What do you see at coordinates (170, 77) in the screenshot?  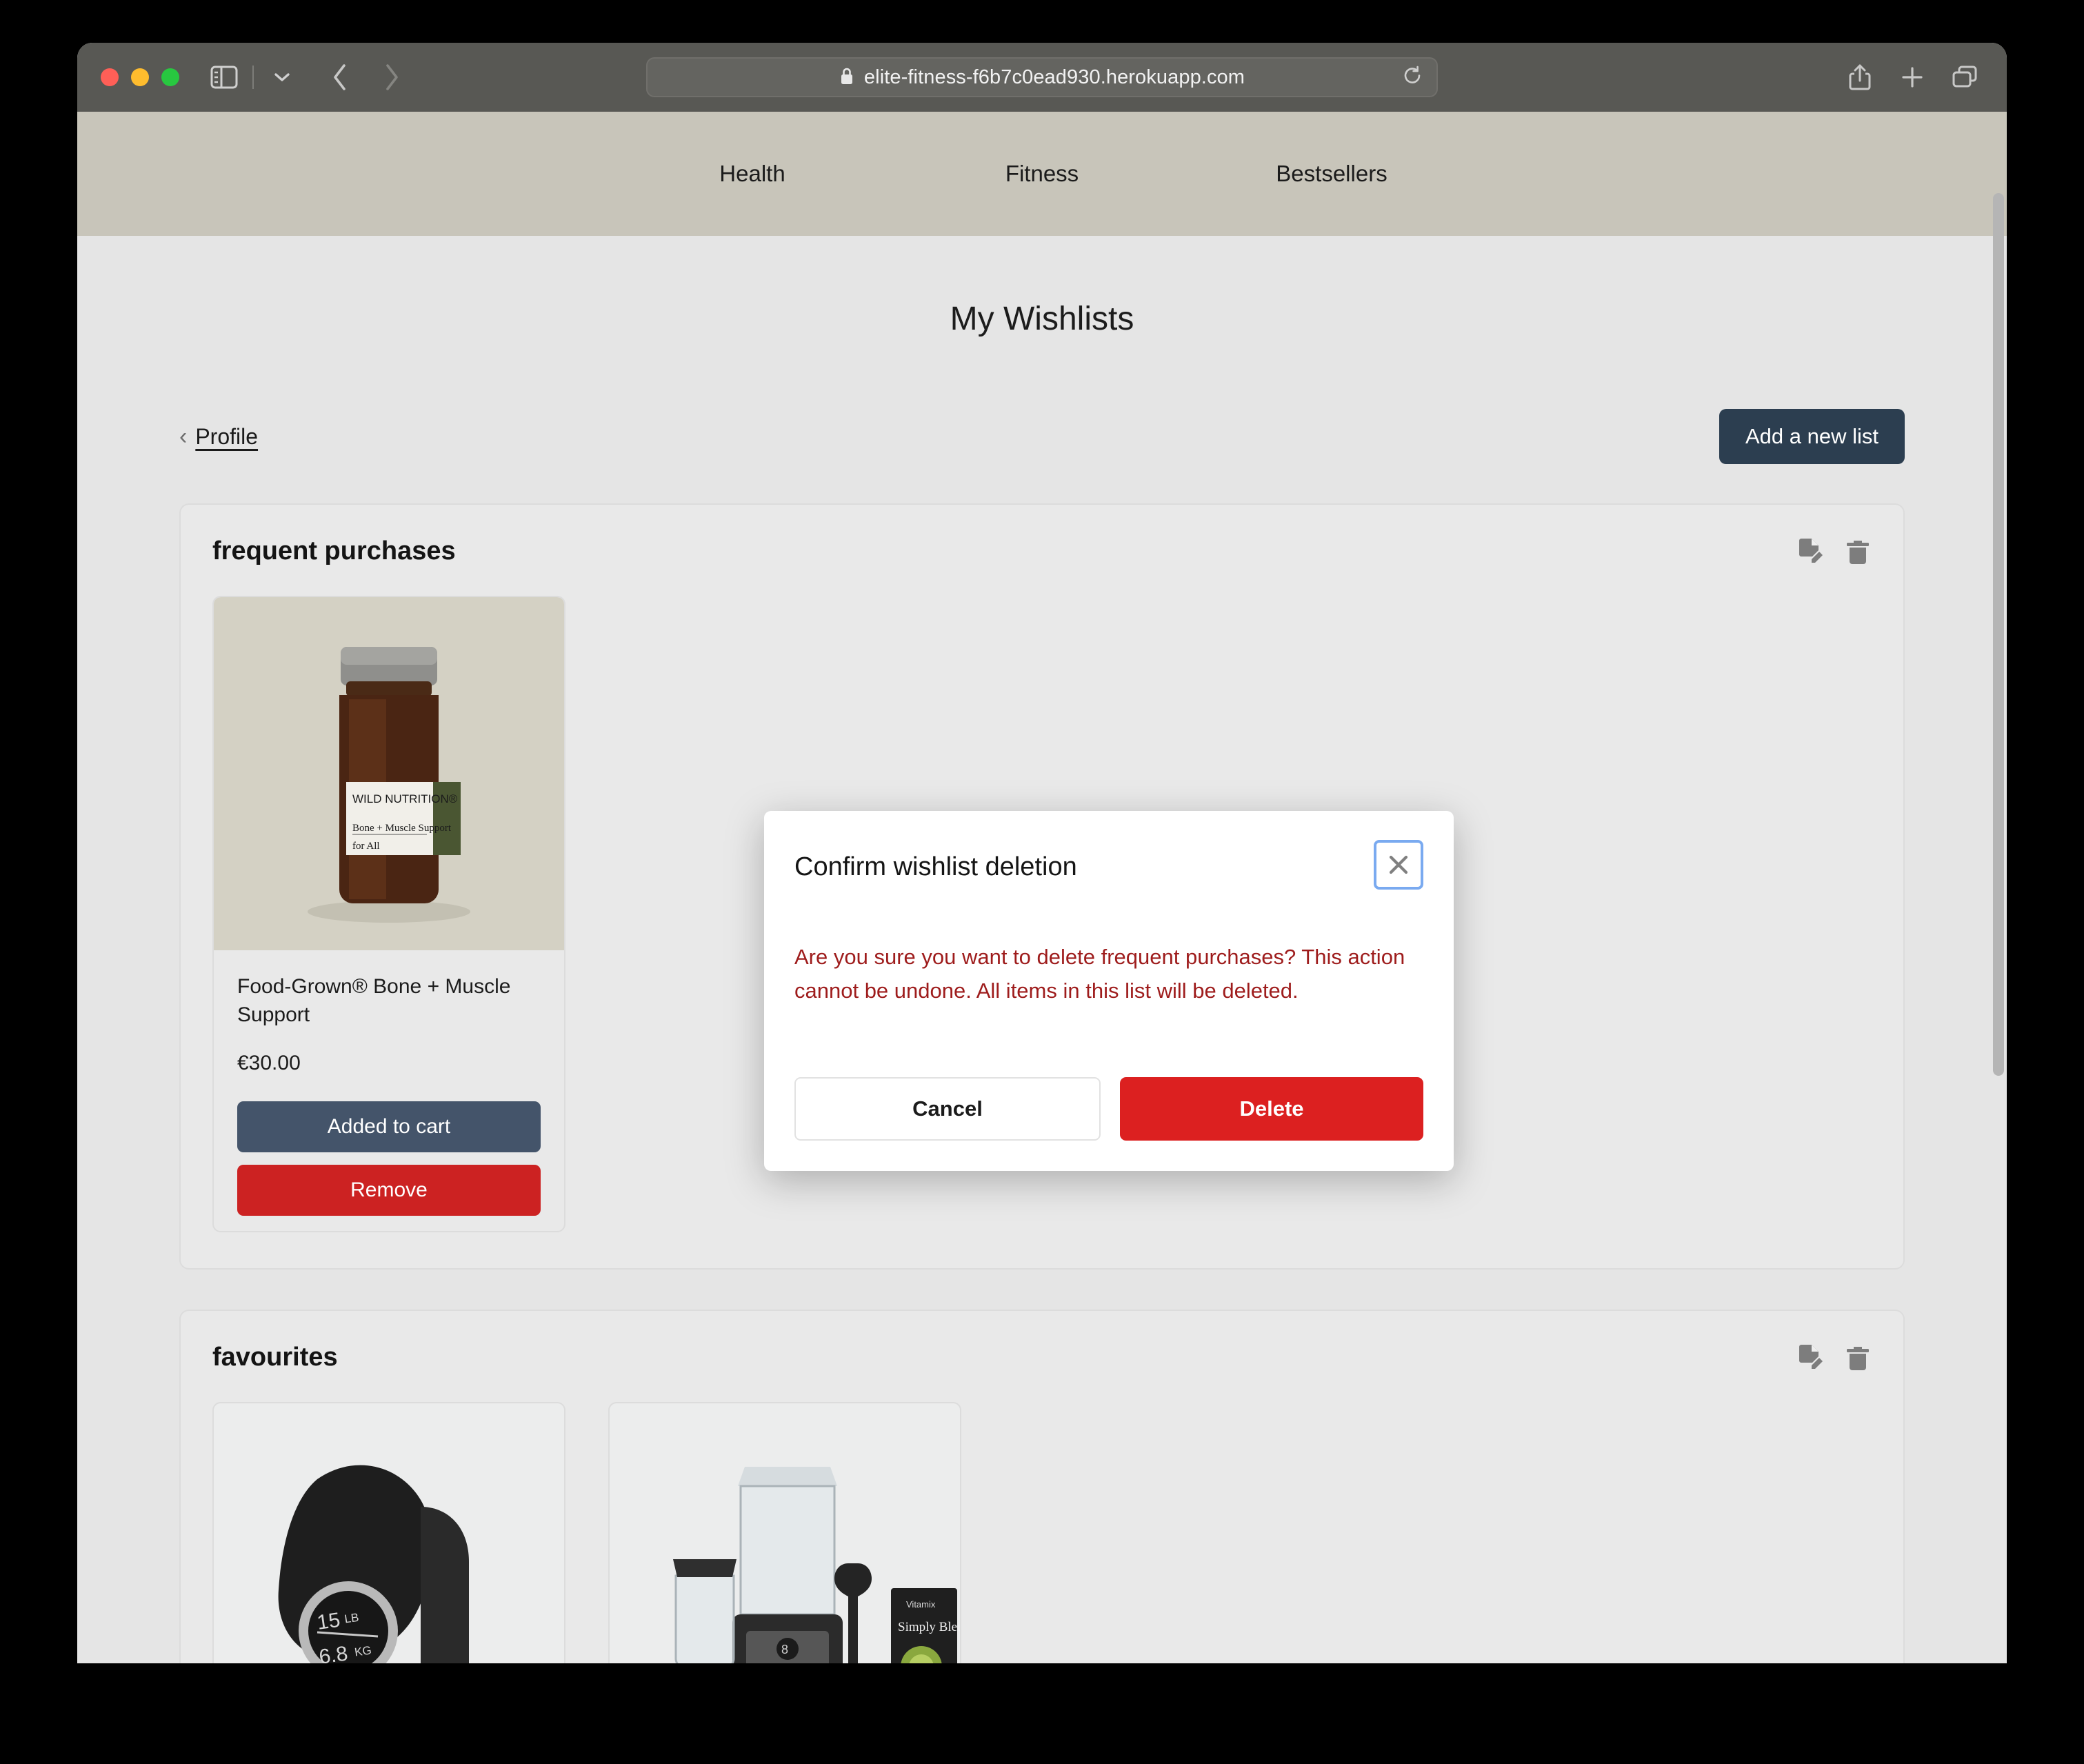 I see `maximize-window-button` at bounding box center [170, 77].